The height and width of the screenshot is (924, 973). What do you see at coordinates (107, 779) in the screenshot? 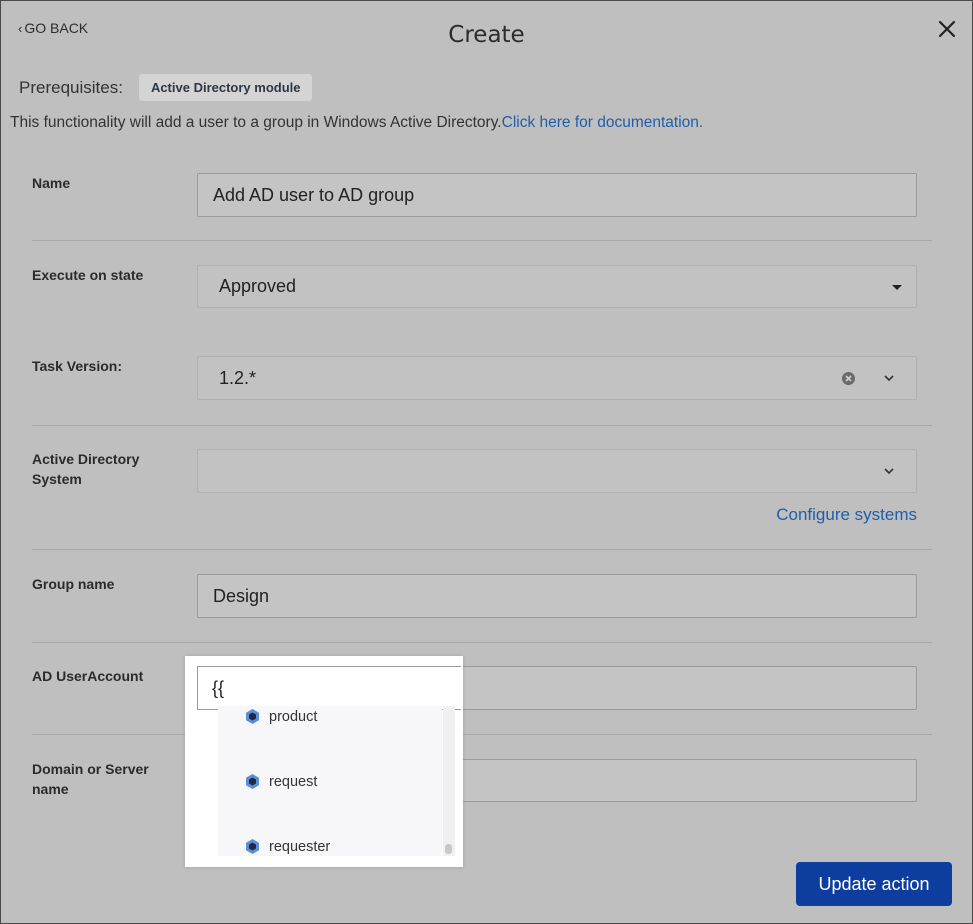
I see `domain-label: Domain or Server name` at bounding box center [107, 779].